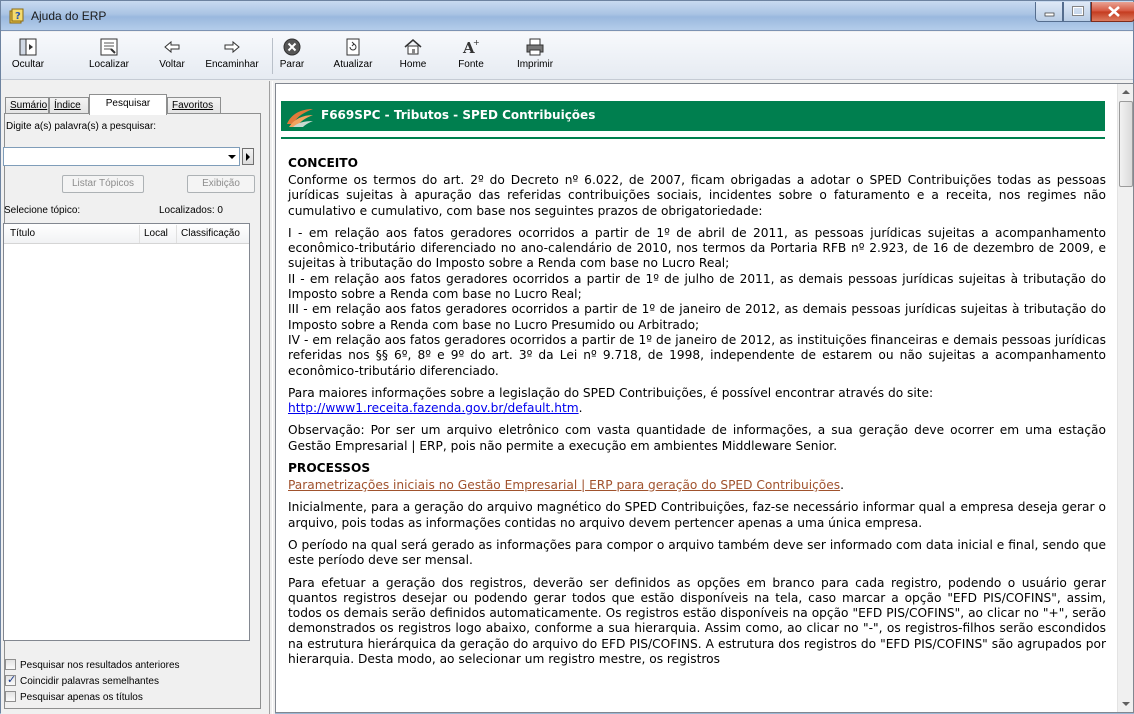  I want to click on column-title: Título, so click(22, 233).